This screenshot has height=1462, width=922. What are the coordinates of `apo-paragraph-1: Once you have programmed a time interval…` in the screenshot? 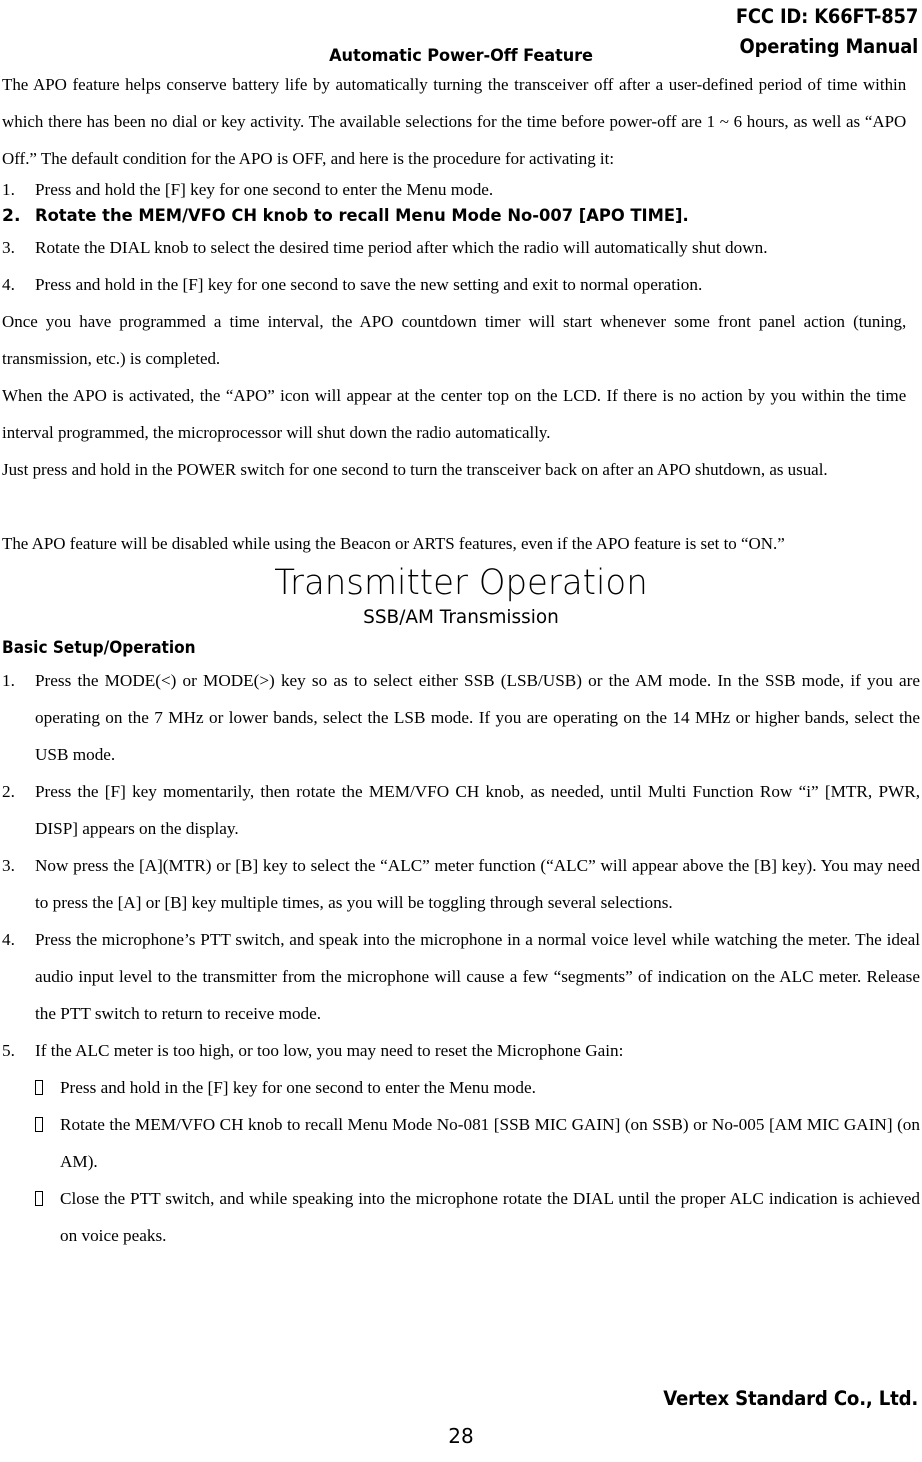 It's located at (454, 340).